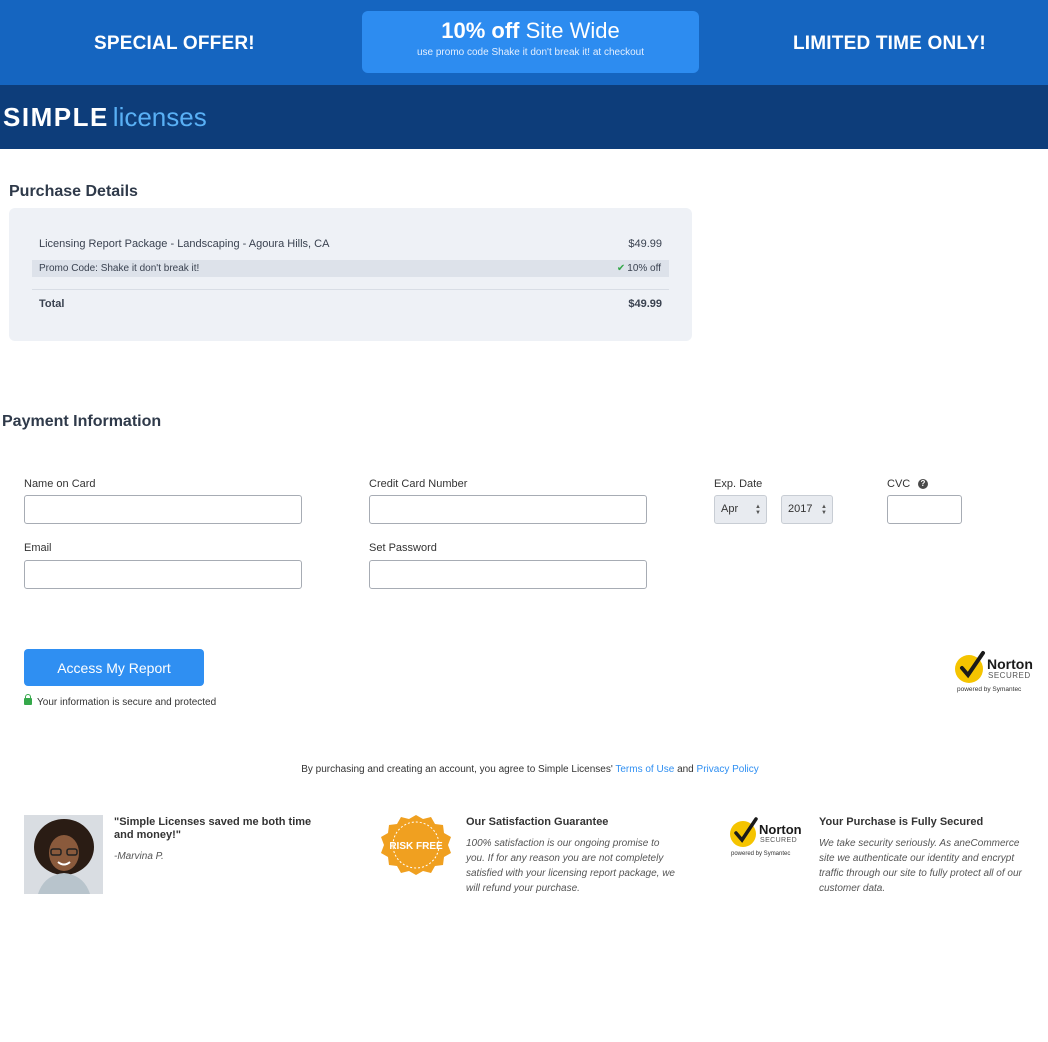 The height and width of the screenshot is (1042, 1048). Describe the element at coordinates (114, 667) in the screenshot. I see `access-my-report-button: Access My Report` at that location.